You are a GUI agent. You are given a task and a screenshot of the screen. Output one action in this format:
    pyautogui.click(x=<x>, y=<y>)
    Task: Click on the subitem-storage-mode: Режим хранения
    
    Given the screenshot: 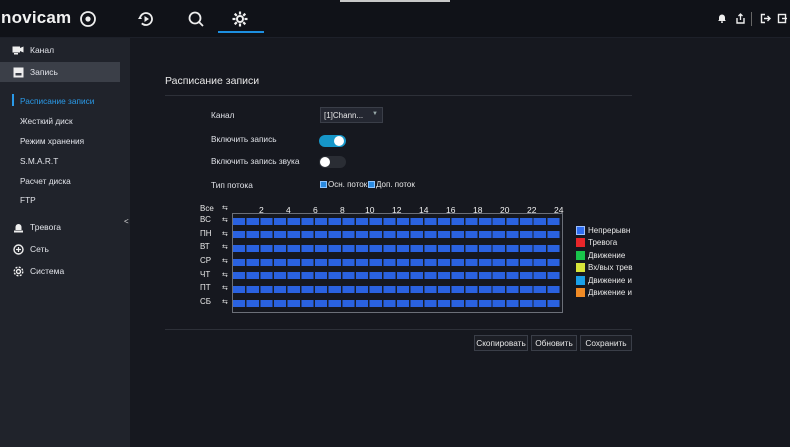 What is the action you would take?
    pyautogui.click(x=60, y=141)
    